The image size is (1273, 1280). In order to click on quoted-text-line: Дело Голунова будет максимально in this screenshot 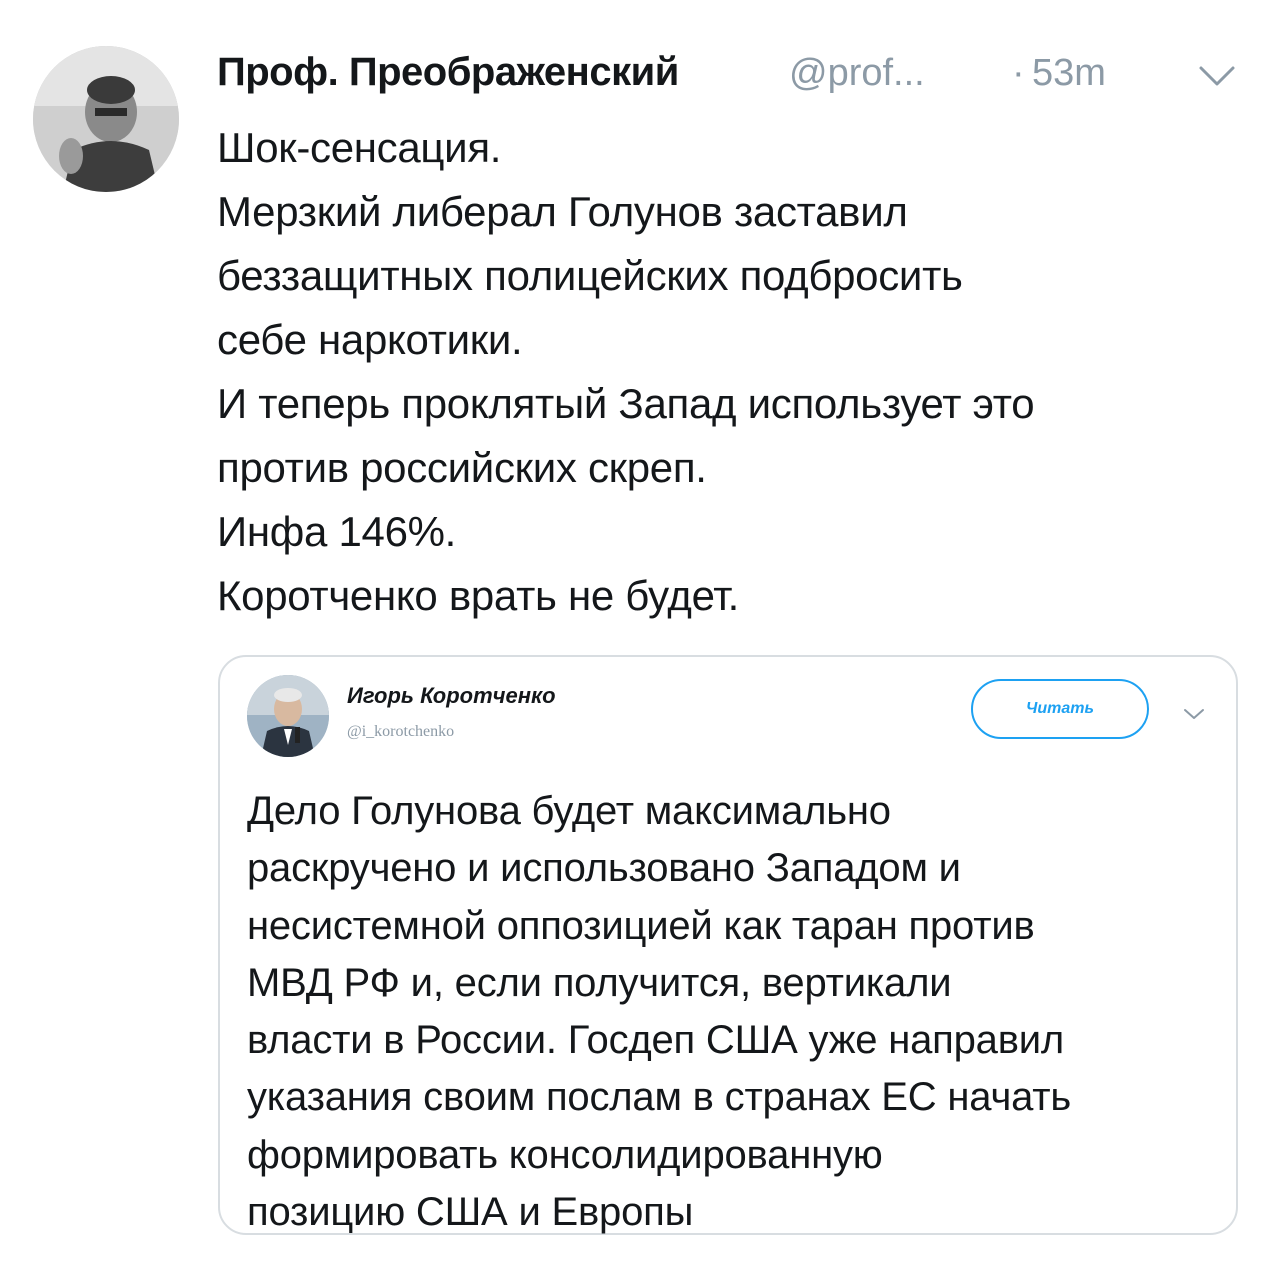, I will do `click(569, 811)`.